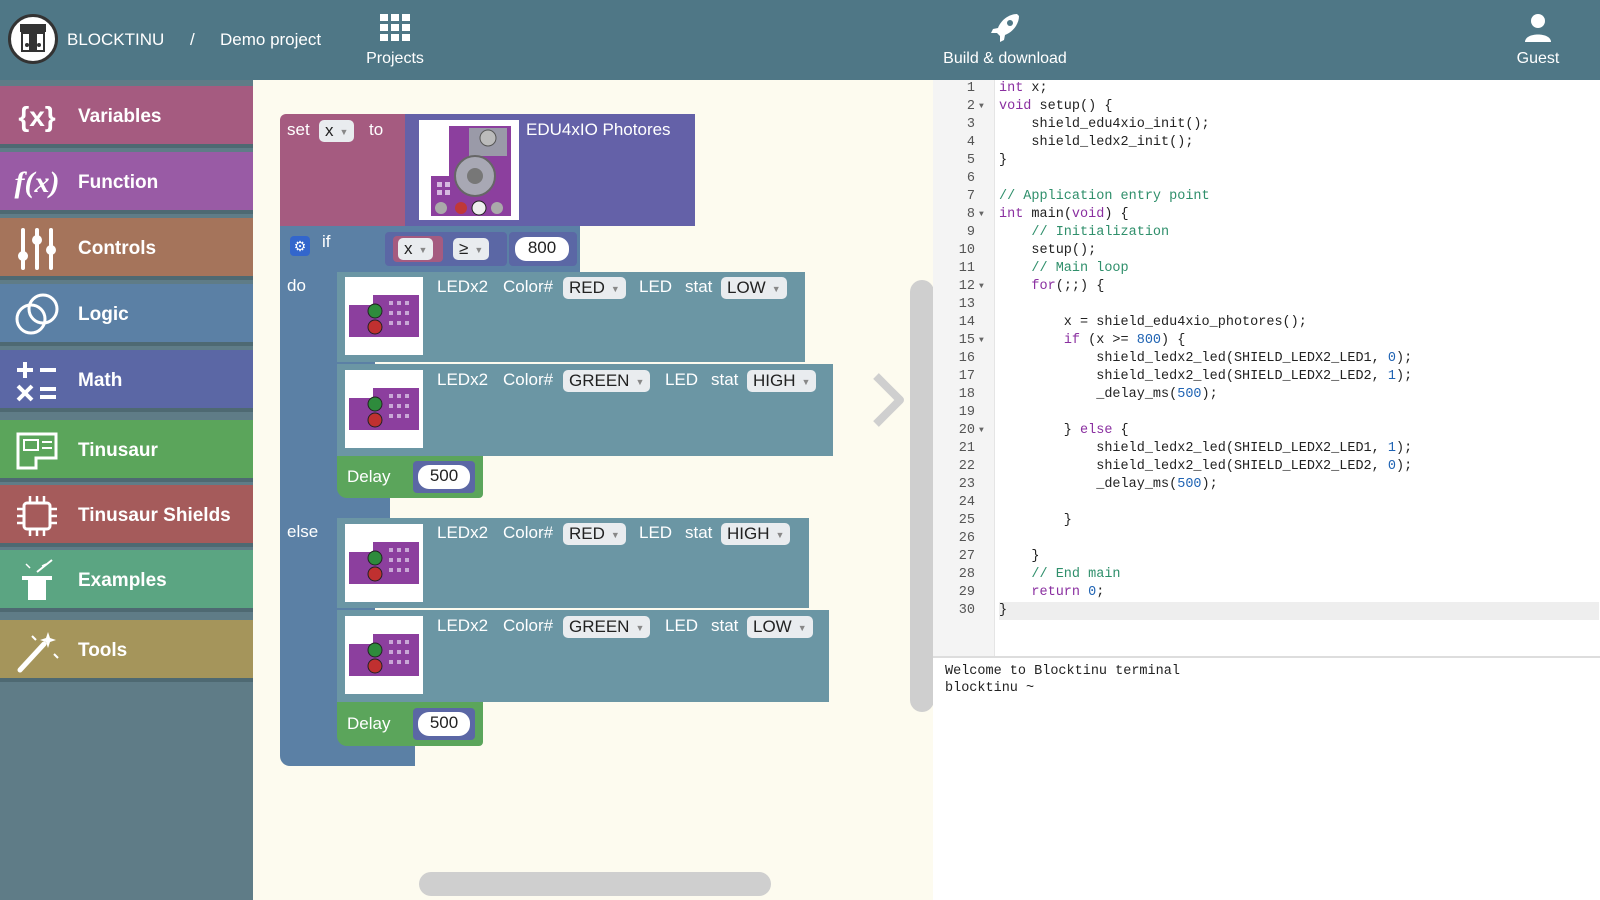 The height and width of the screenshot is (900, 1600). I want to click on code-line: shield_ledx2_led(SHIELD_LEDX2_LED2, 0);, so click(1205, 467).